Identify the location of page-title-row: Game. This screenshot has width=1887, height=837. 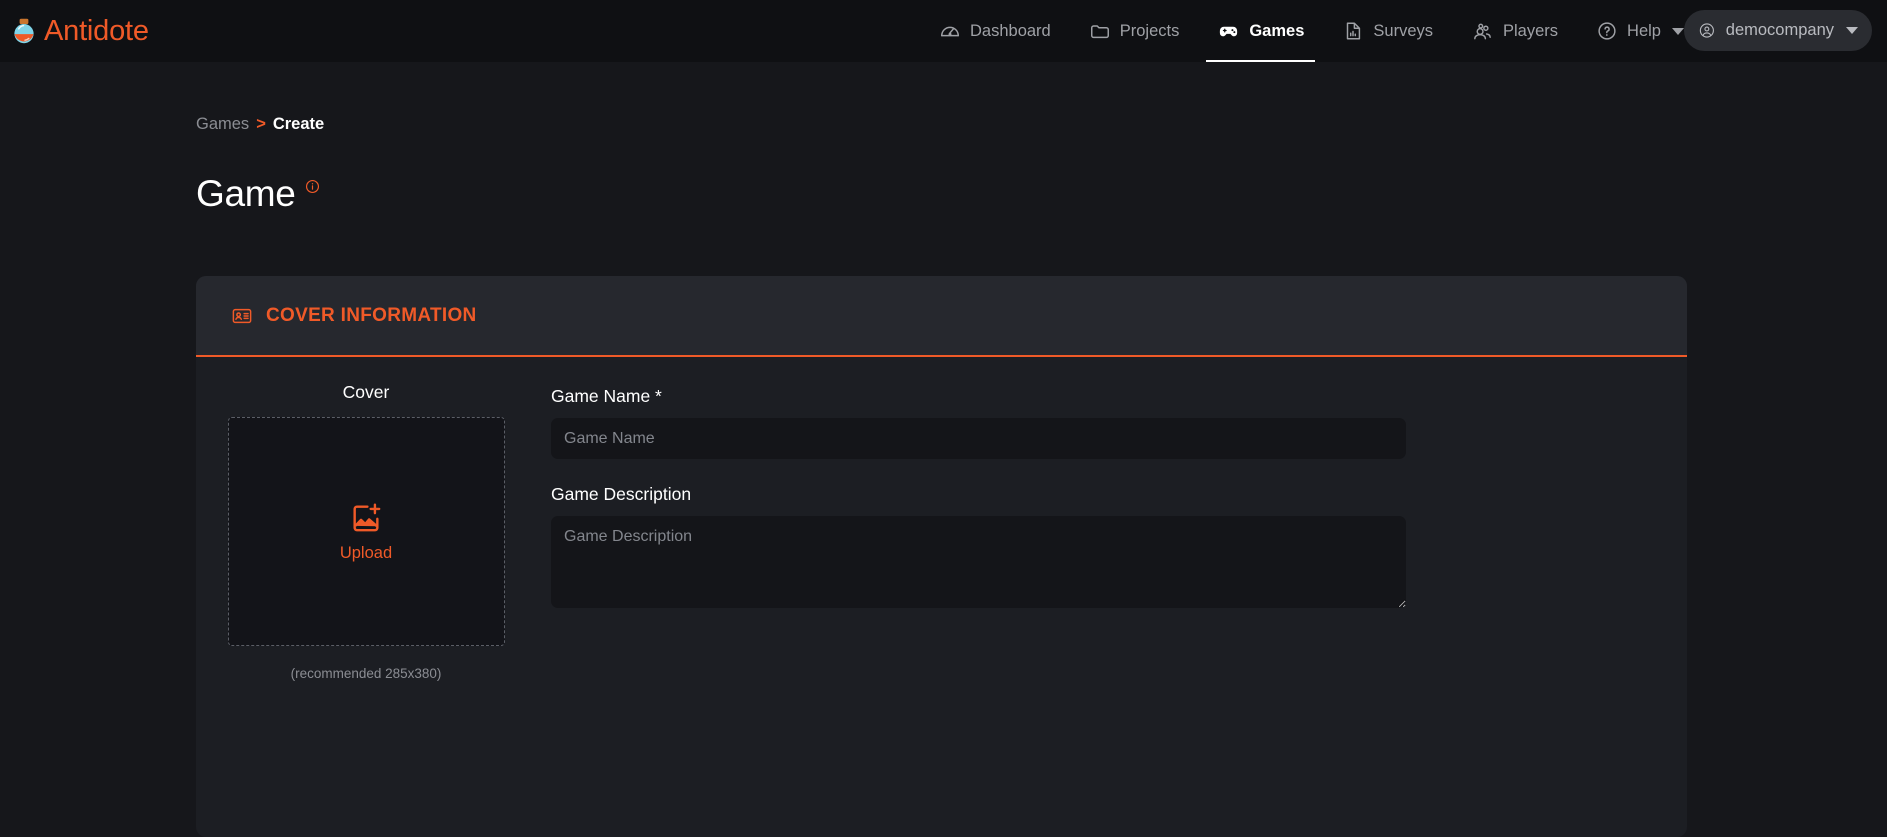
(258, 194).